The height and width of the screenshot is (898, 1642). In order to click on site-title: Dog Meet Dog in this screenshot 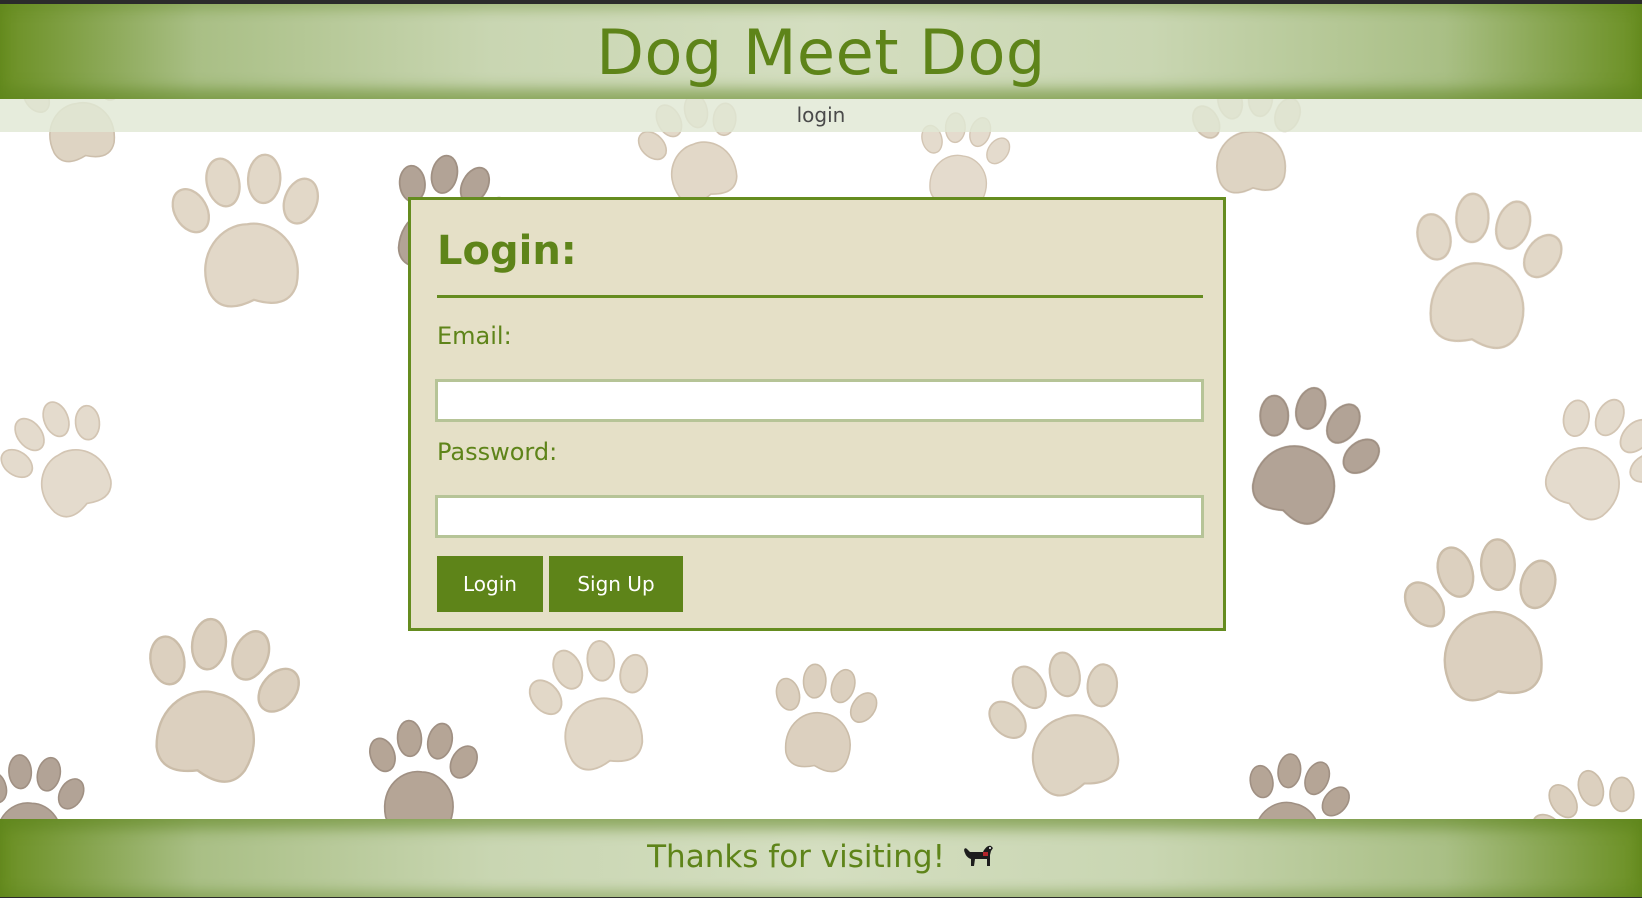, I will do `click(821, 52)`.